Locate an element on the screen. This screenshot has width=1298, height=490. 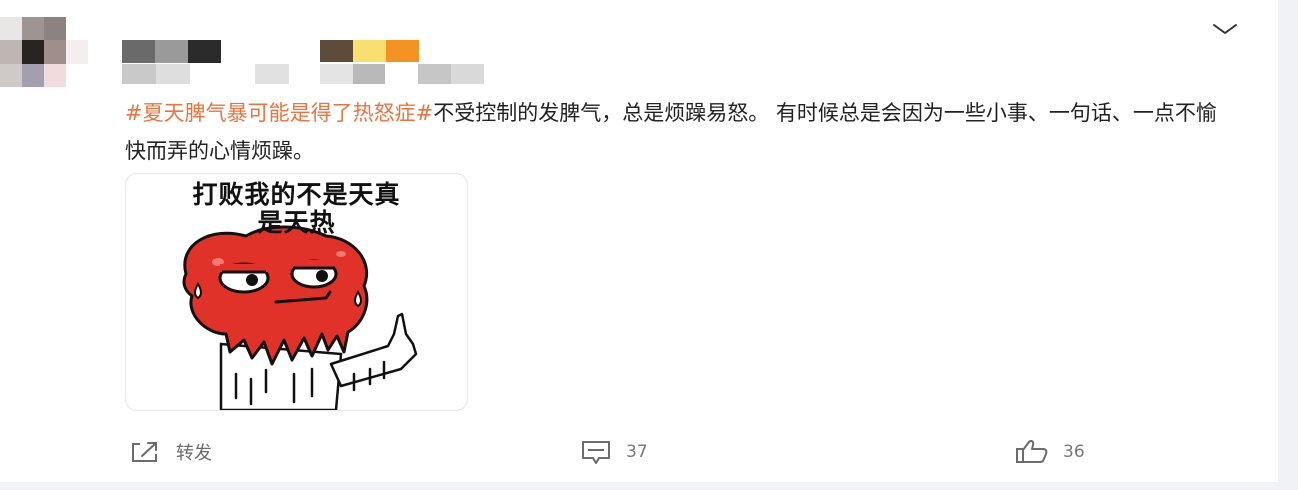
more-options-button is located at coordinates (1225, 29).